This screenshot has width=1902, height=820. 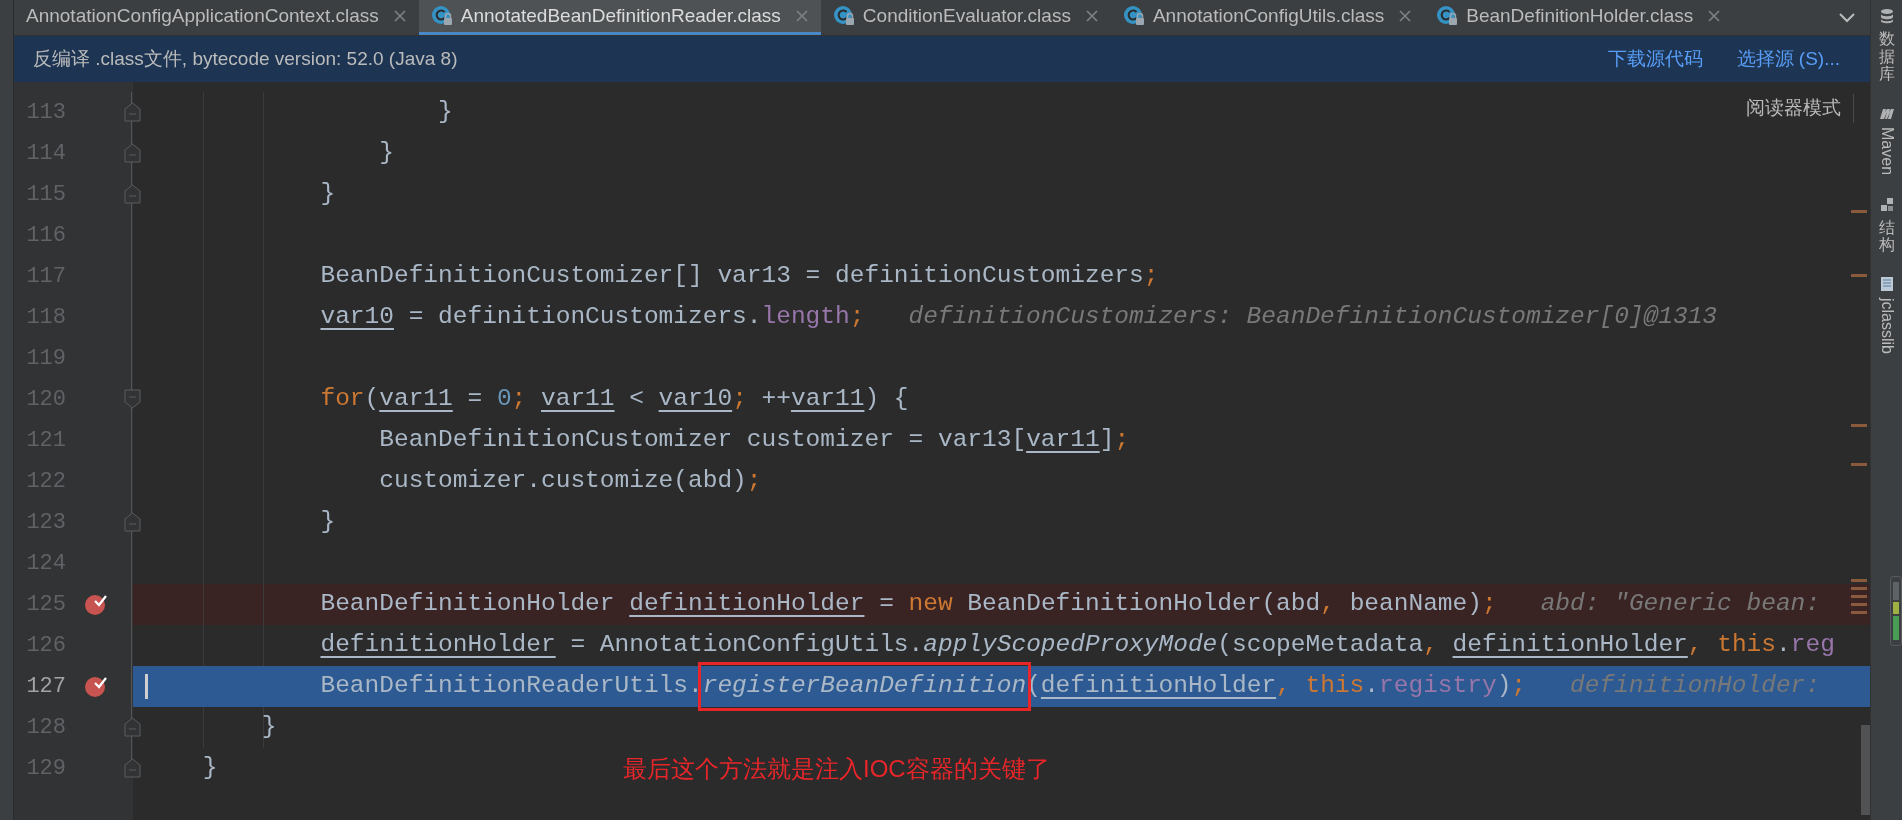 I want to click on editor-tab: AnnotationConfigUtils.class, so click(x=1267, y=17).